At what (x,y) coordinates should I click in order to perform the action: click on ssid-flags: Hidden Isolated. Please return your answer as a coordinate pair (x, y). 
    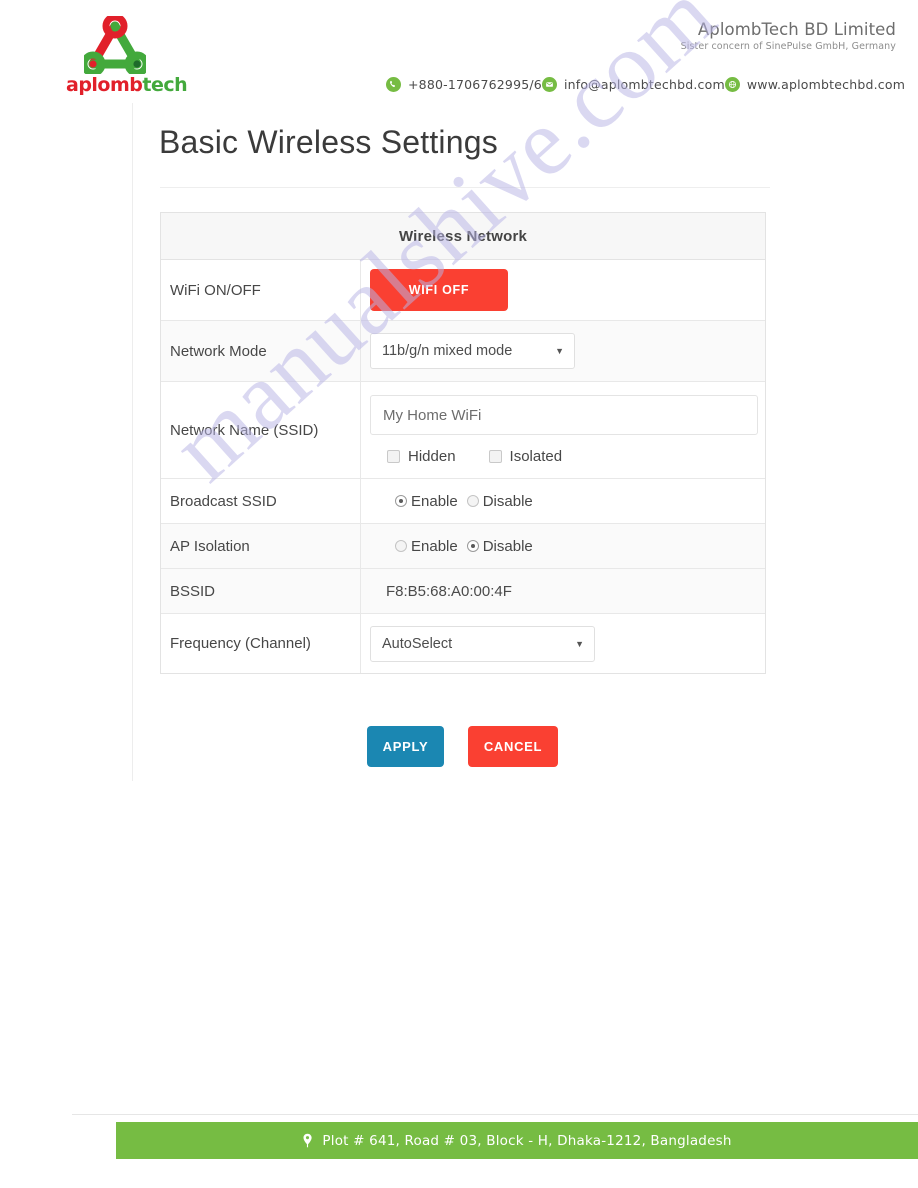
    Looking at the image, I should click on (567, 456).